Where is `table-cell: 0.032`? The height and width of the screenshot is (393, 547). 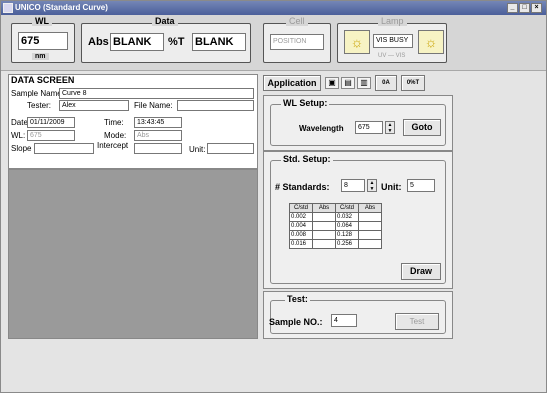
table-cell: 0.032 is located at coordinates (347, 217).